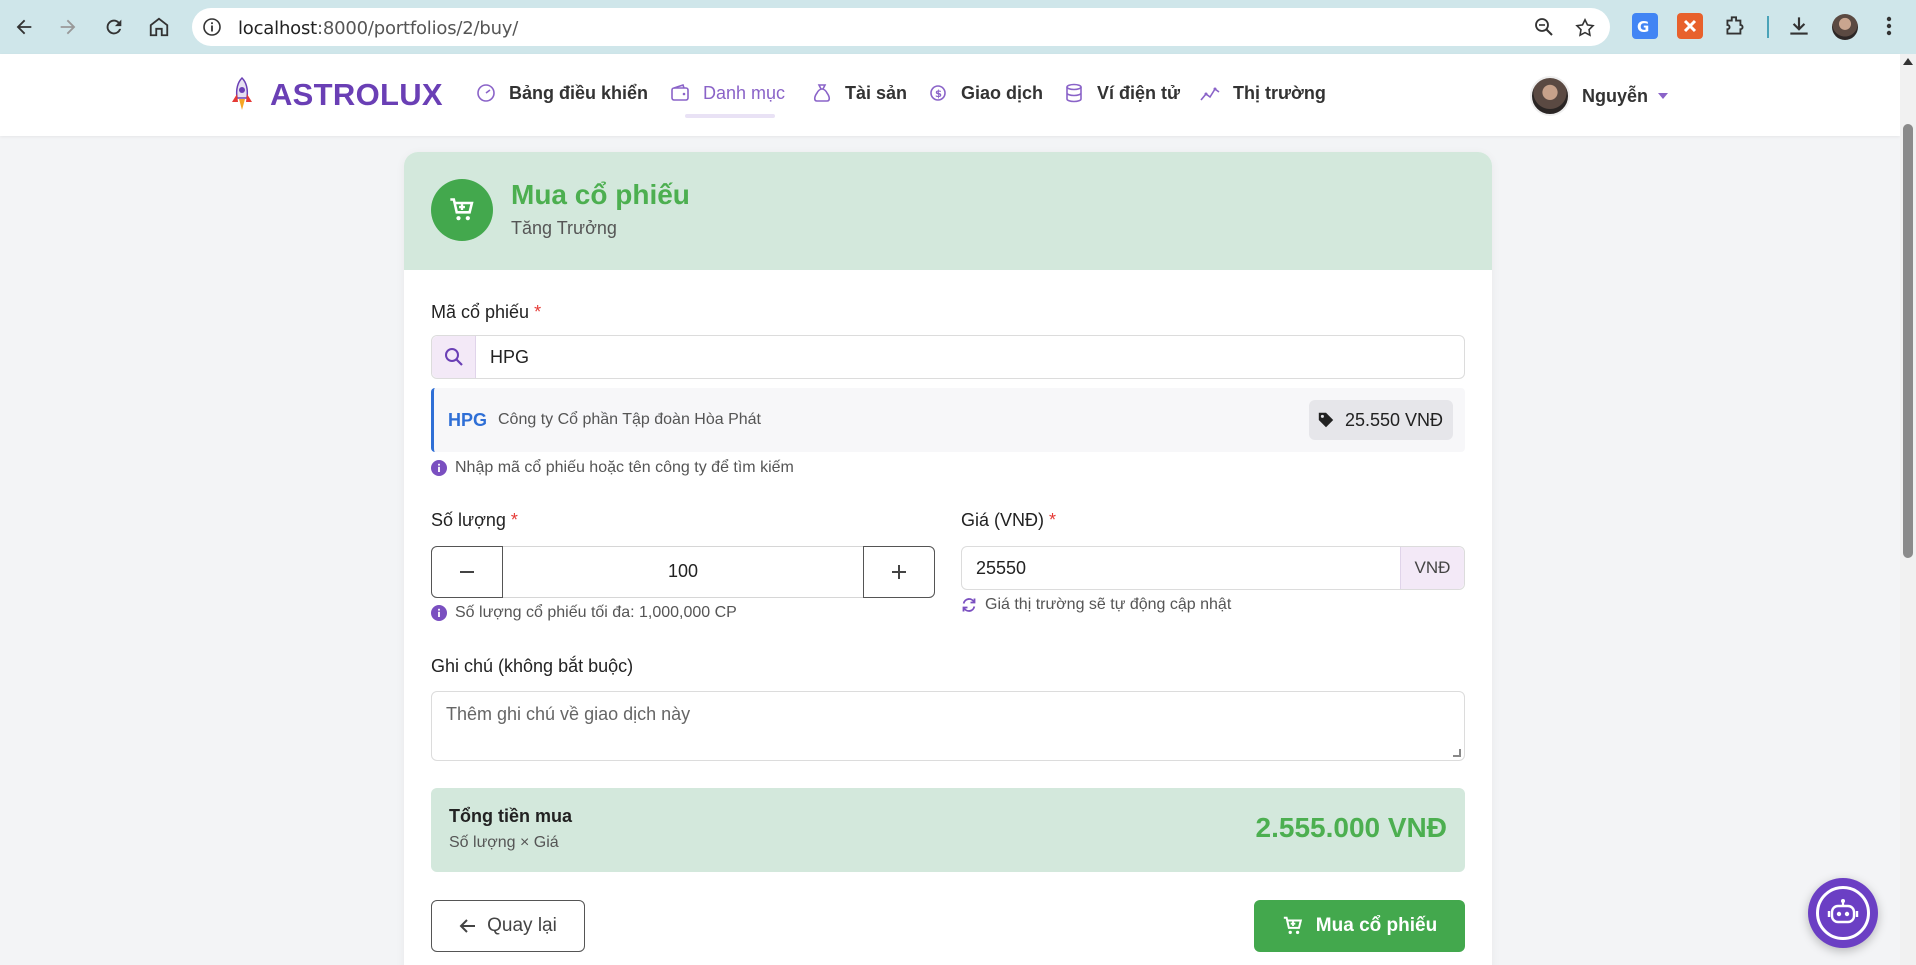  I want to click on kebab-menu-icon, so click(1889, 26).